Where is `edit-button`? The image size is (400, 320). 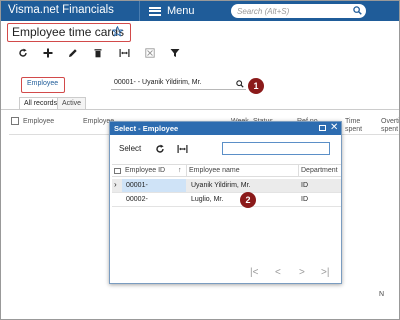 edit-button is located at coordinates (73, 53).